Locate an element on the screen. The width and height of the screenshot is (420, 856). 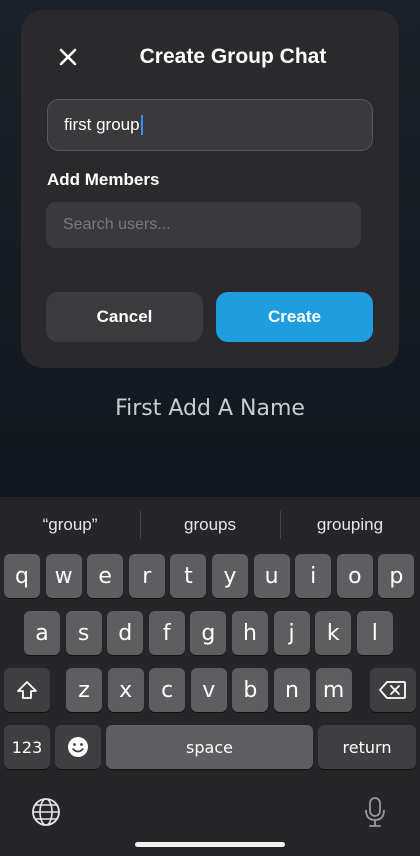
key-f: f is located at coordinates (166, 633).